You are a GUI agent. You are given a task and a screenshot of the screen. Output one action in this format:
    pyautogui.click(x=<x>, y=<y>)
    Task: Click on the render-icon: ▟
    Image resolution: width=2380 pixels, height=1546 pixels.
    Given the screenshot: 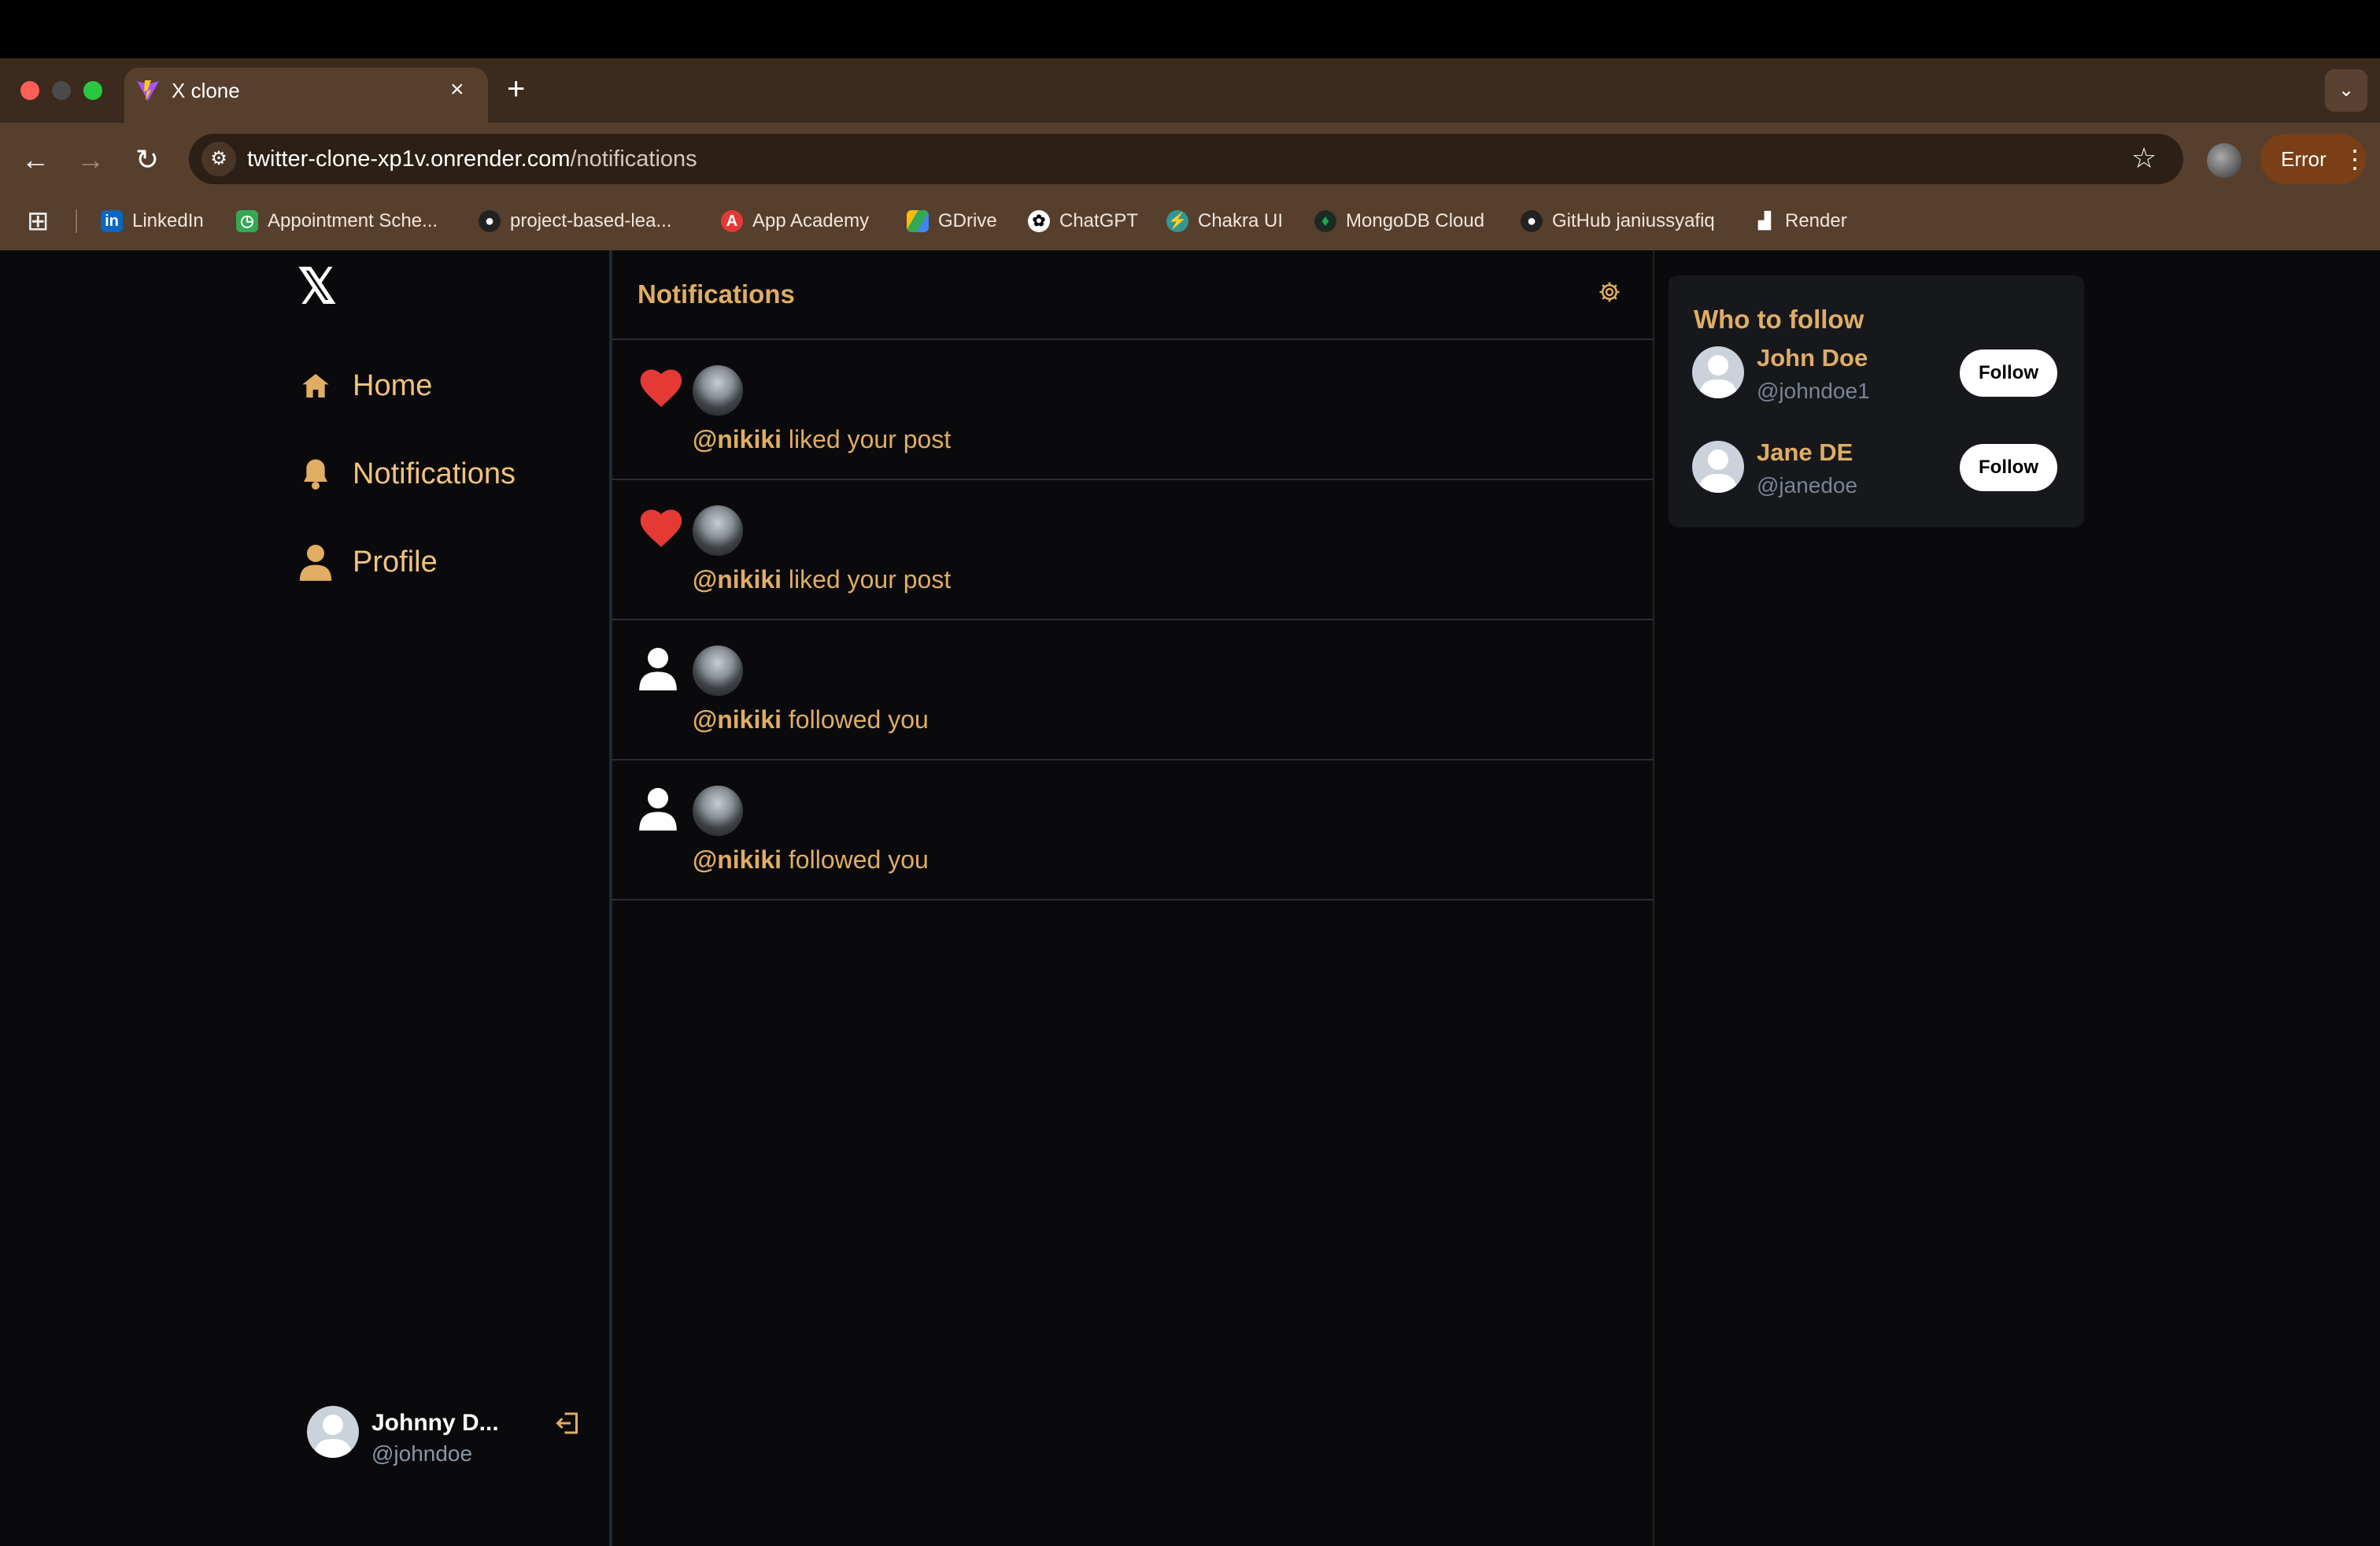 What is the action you would take?
    pyautogui.click(x=1765, y=221)
    